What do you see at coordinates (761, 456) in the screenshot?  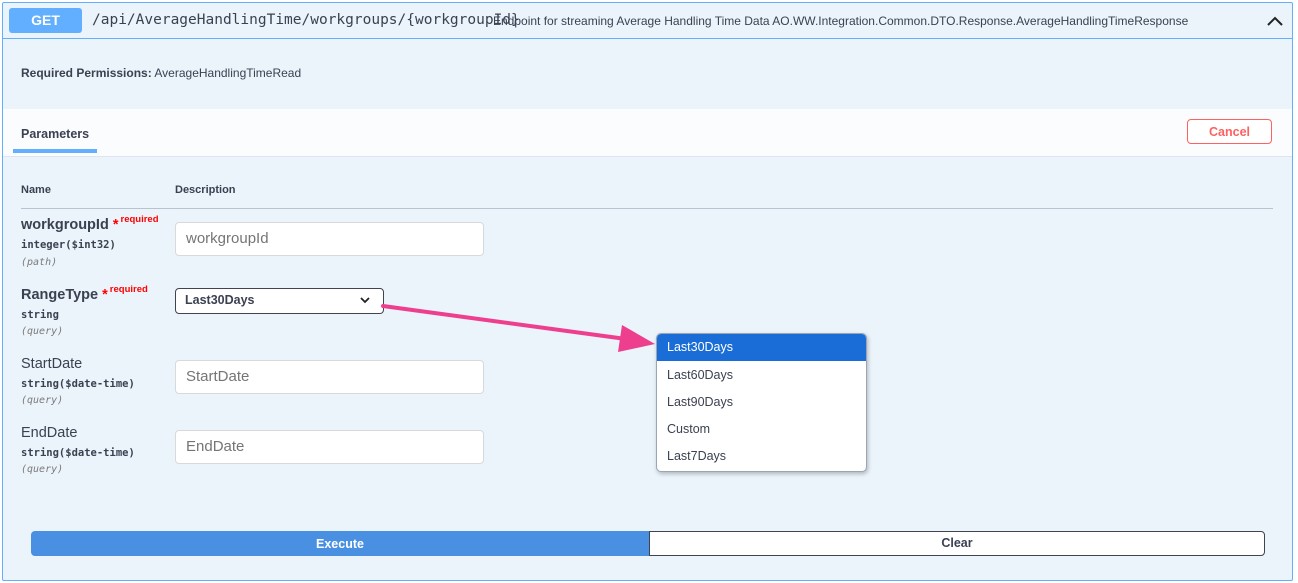 I see `dropdown-option: Last7Days` at bounding box center [761, 456].